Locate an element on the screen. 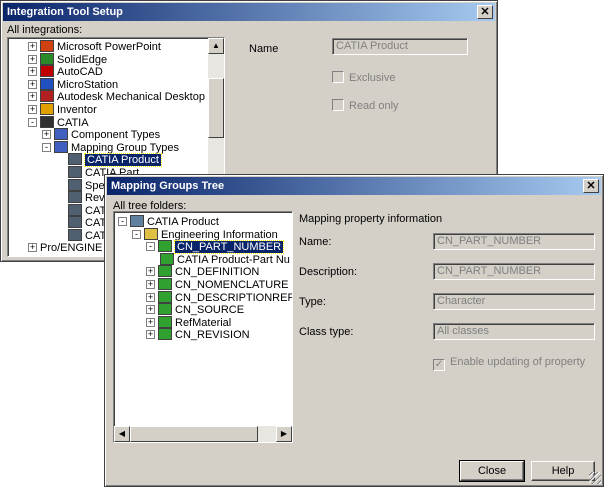  tree-node-icon is located at coordinates (61, 146).